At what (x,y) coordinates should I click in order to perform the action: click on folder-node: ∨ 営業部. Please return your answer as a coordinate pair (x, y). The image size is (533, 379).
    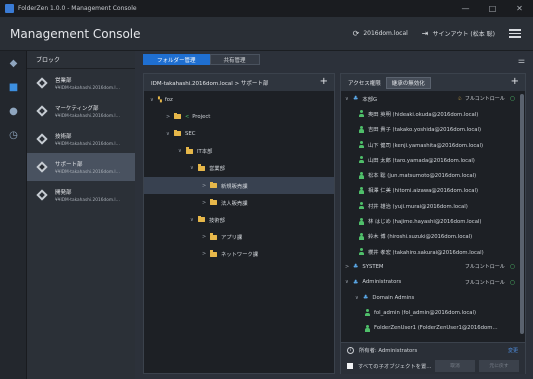
    Looking at the image, I should click on (239, 168).